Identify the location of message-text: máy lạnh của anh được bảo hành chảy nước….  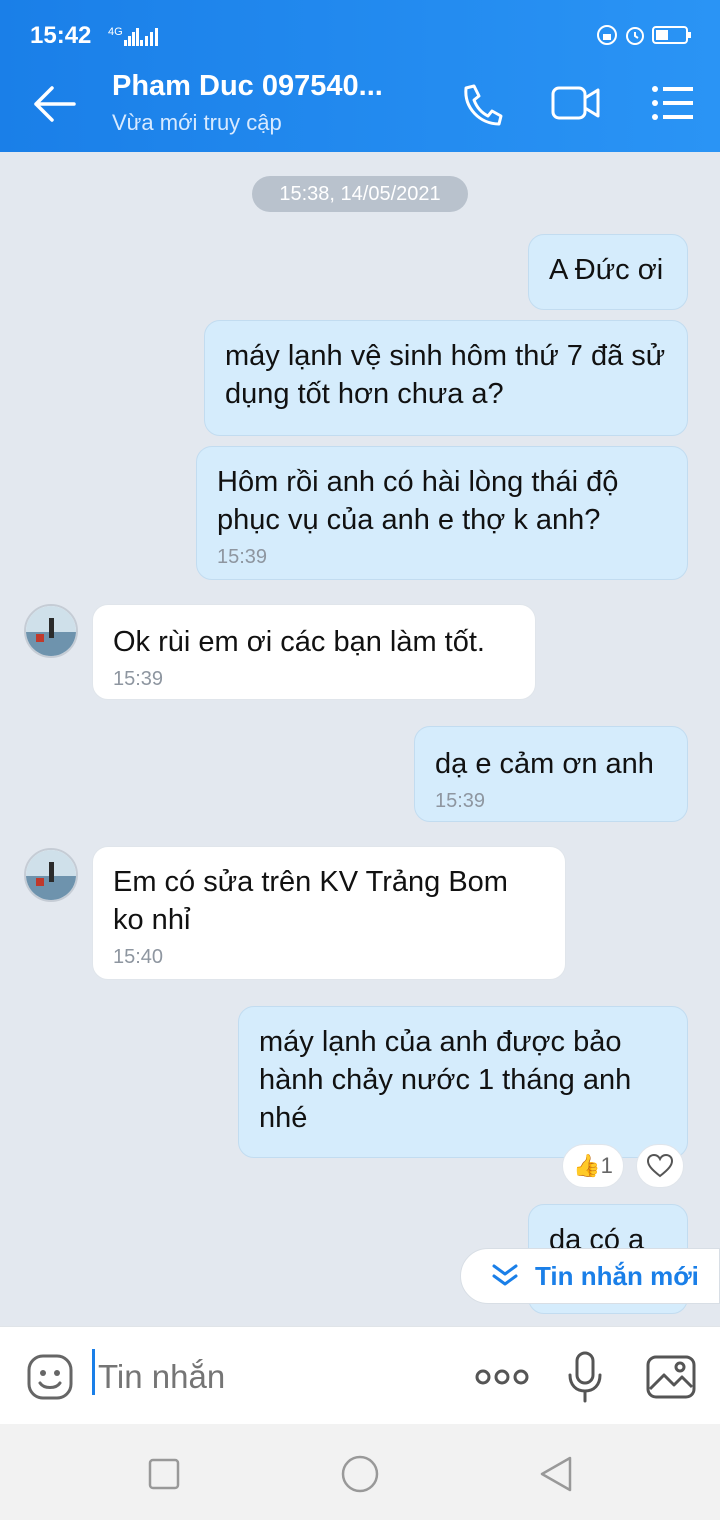
(445, 1080).